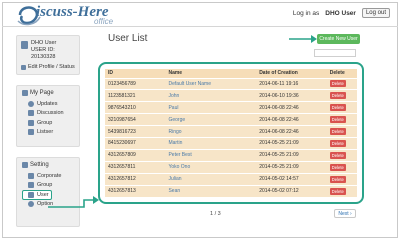 This screenshot has width=400, height=240. I want to click on row-name-link: Martin, so click(211, 143).